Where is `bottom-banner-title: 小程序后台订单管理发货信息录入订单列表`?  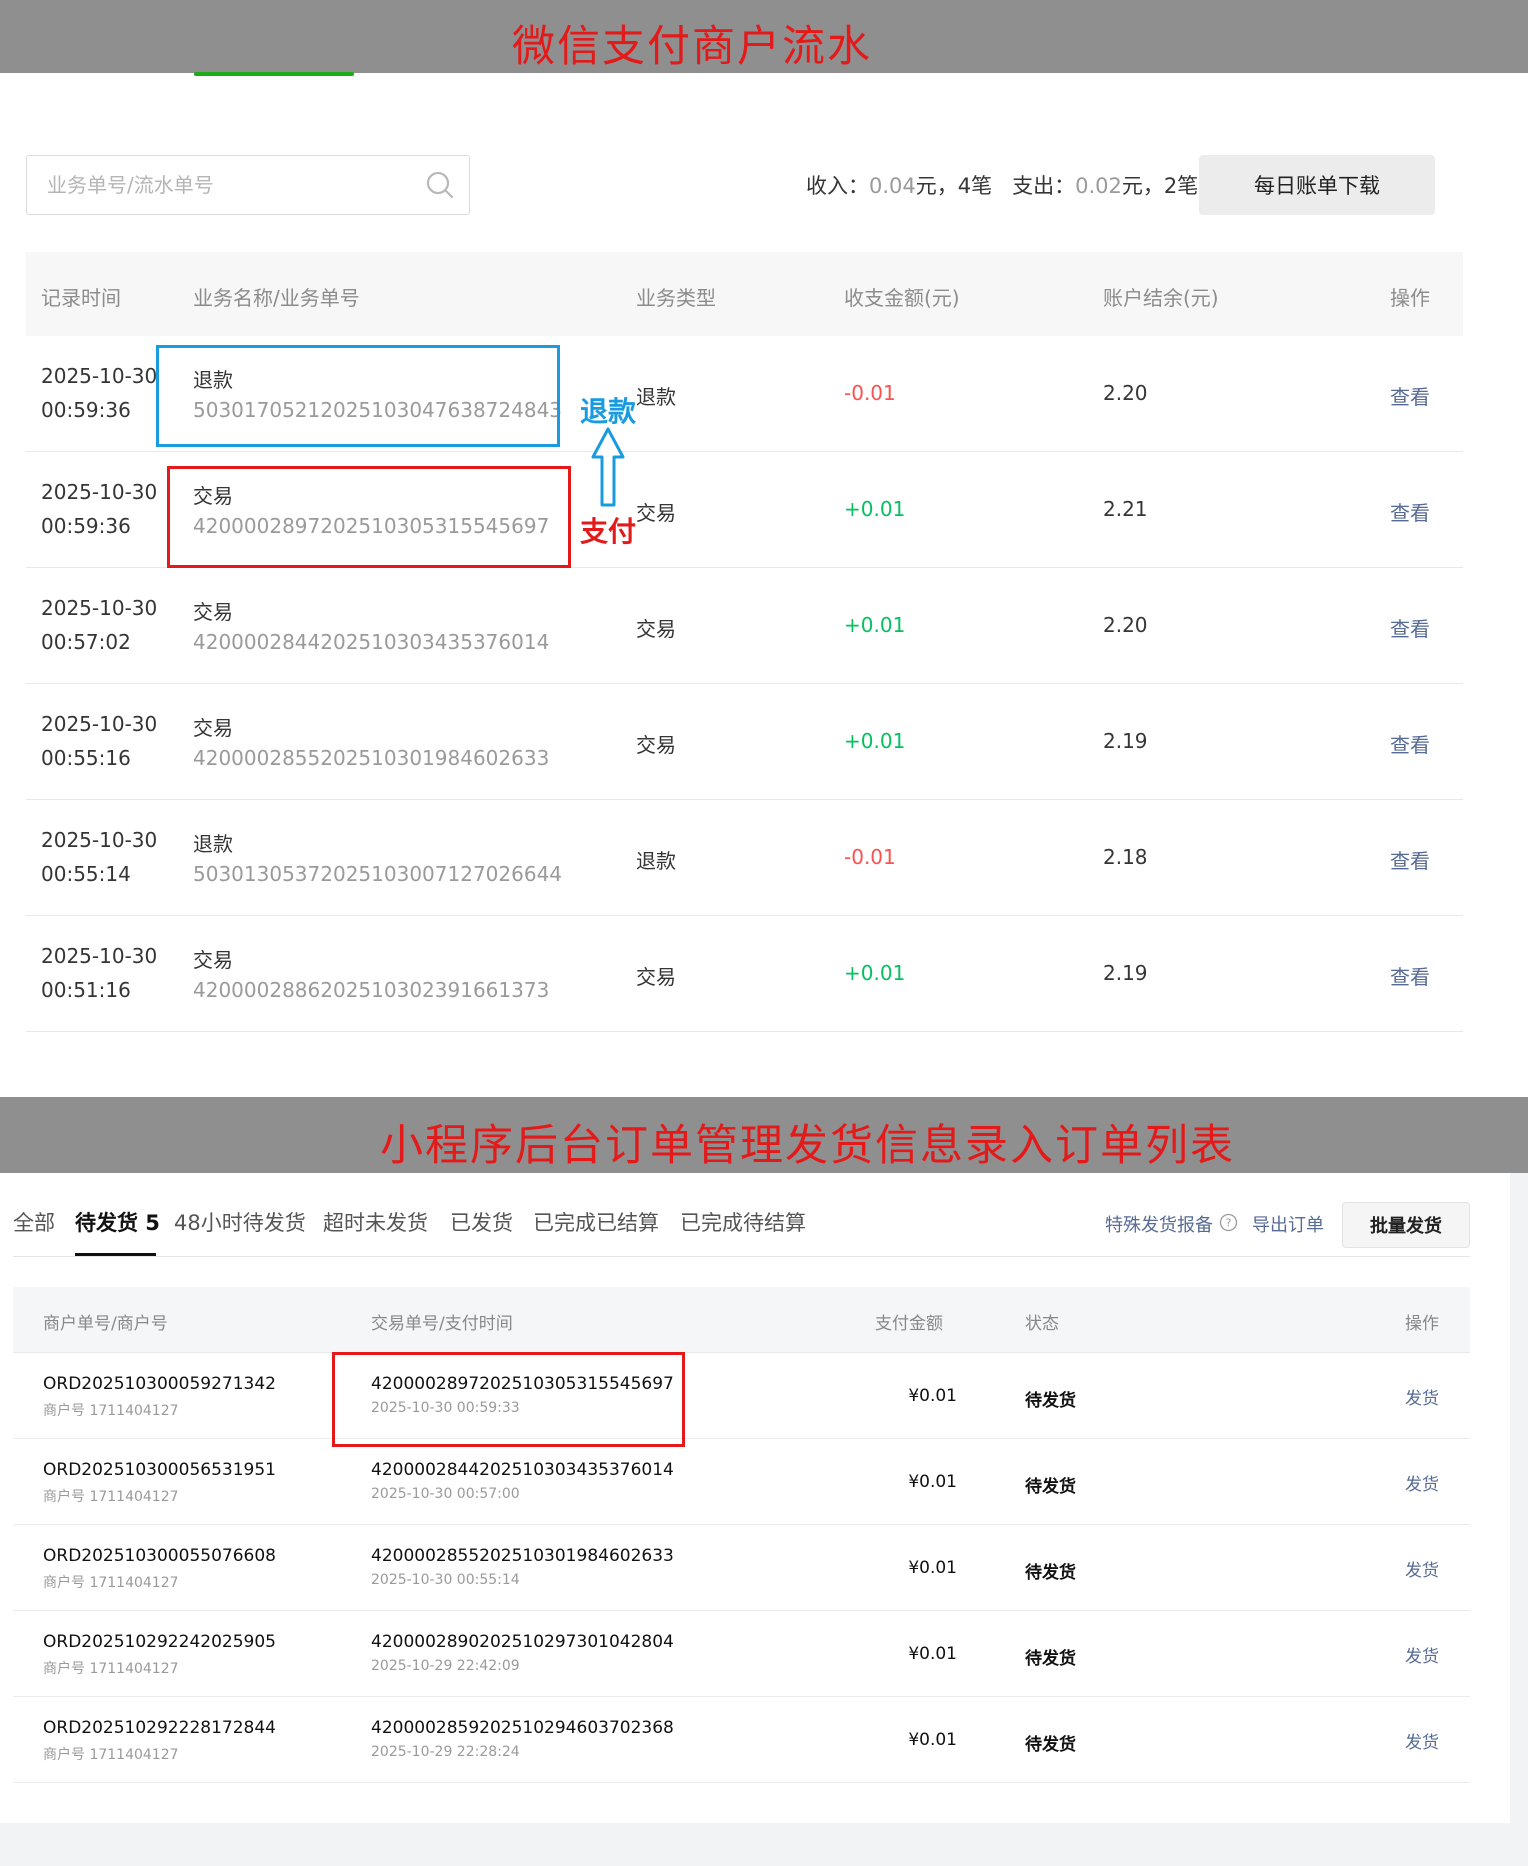 bottom-banner-title: 小程序后台订单管理发货信息录入订单列表 is located at coordinates (807, 1146).